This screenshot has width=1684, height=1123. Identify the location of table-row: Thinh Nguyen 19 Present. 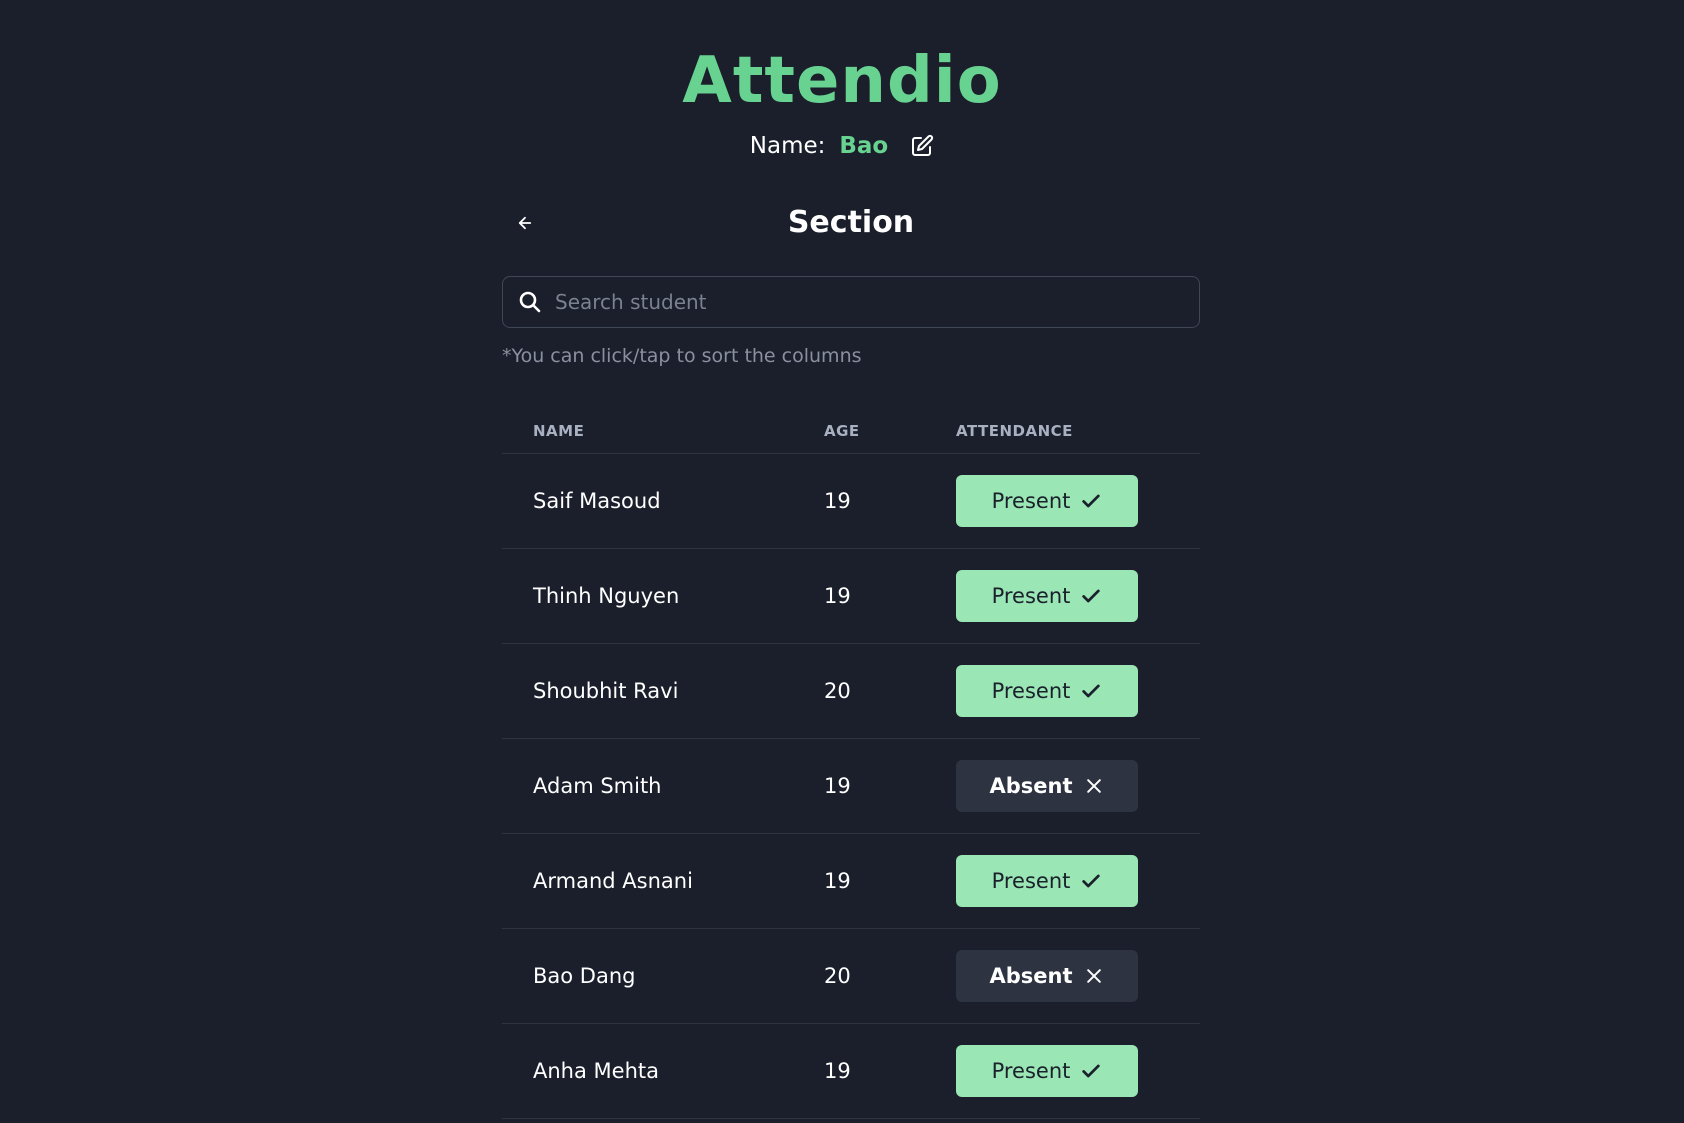
(851, 596).